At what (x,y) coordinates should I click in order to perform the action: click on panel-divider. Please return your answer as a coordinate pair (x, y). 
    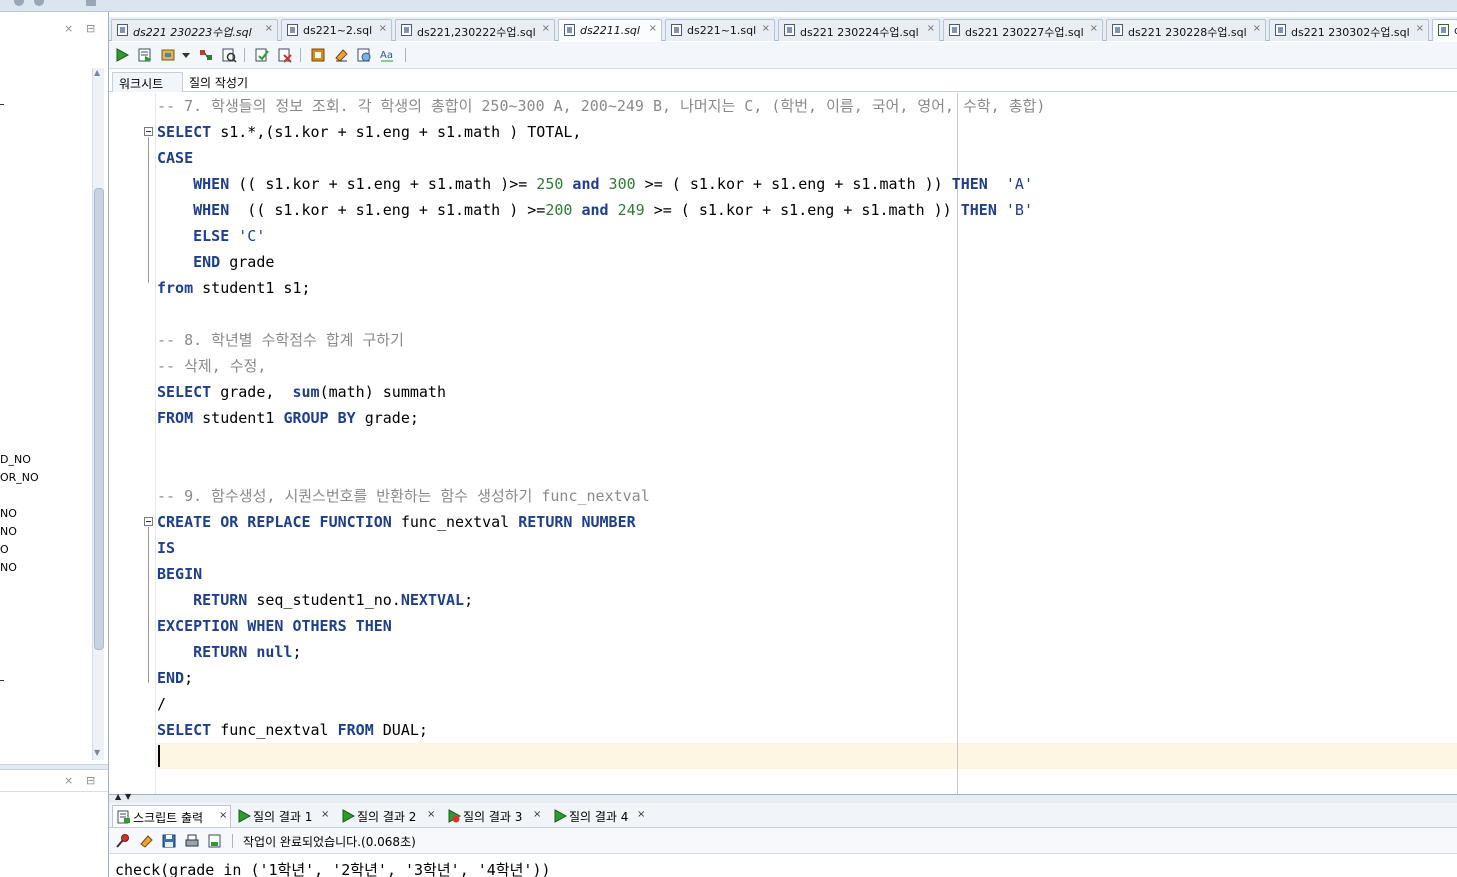
    Looking at the image, I should click on (54, 767).